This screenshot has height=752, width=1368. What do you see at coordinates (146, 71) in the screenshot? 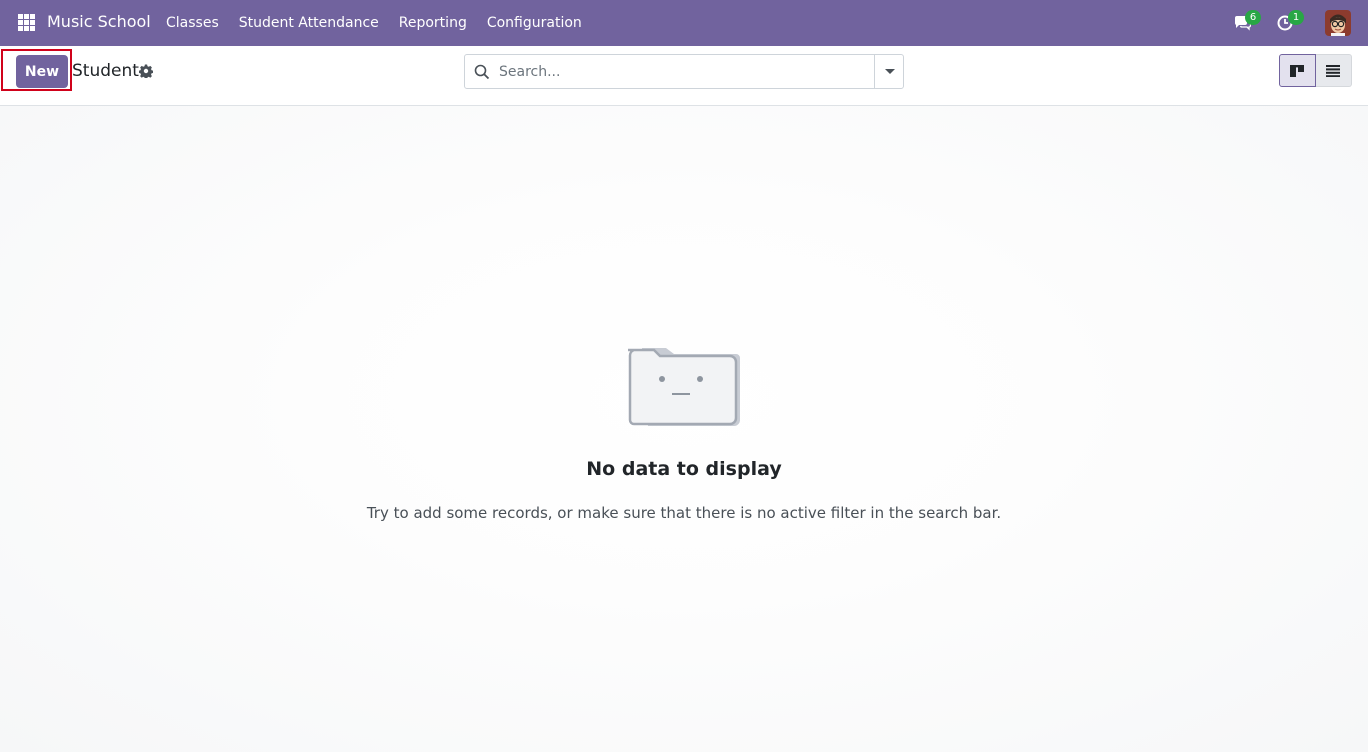
I see `gear-icon` at bounding box center [146, 71].